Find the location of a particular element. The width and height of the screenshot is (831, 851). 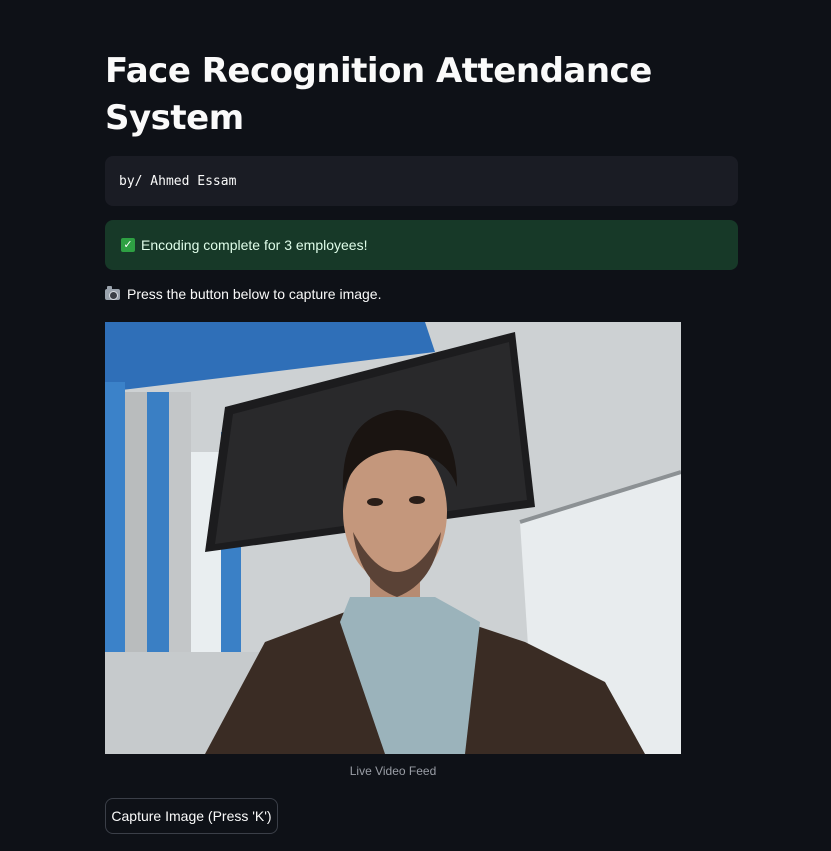

page-title: Face Recognition Attendance System is located at coordinates (378, 94).